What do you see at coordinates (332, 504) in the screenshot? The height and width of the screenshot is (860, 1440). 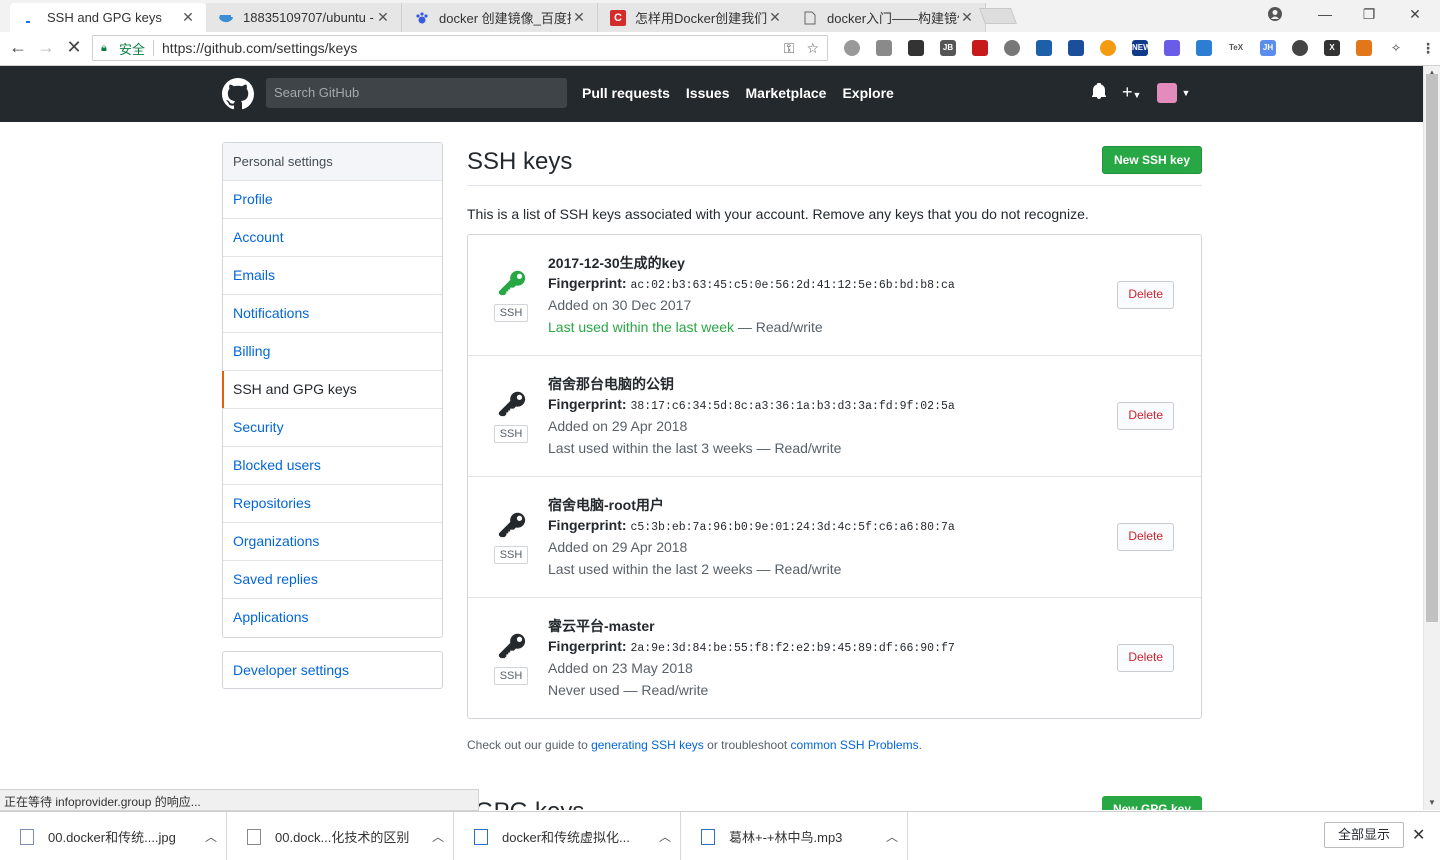 I see `sidebar-item-repositories: Repositories` at bounding box center [332, 504].